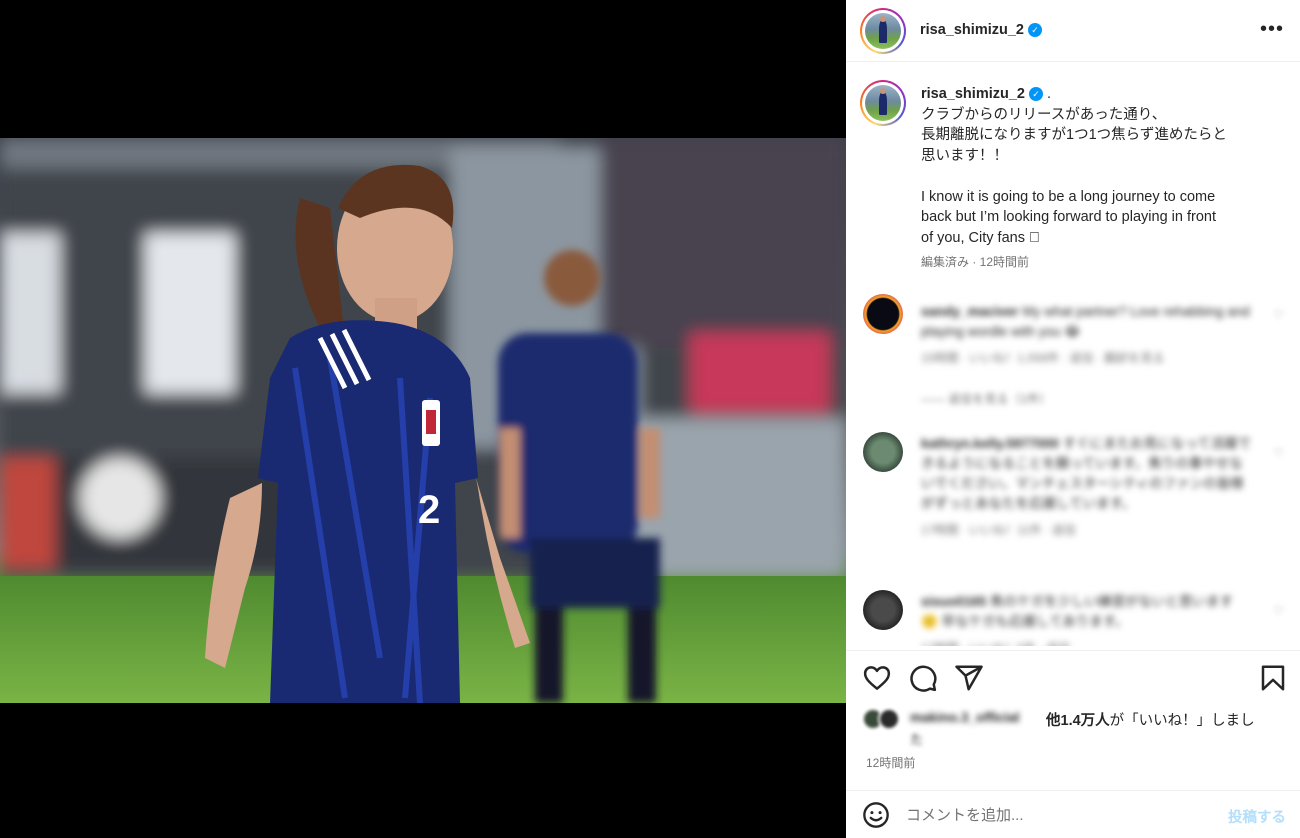 This screenshot has width=1300, height=838. What do you see at coordinates (1086, 358) in the screenshot?
I see `comment-meta: 15時間 · いいね！1,058件 · 返信 · 翻訳を見る` at bounding box center [1086, 358].